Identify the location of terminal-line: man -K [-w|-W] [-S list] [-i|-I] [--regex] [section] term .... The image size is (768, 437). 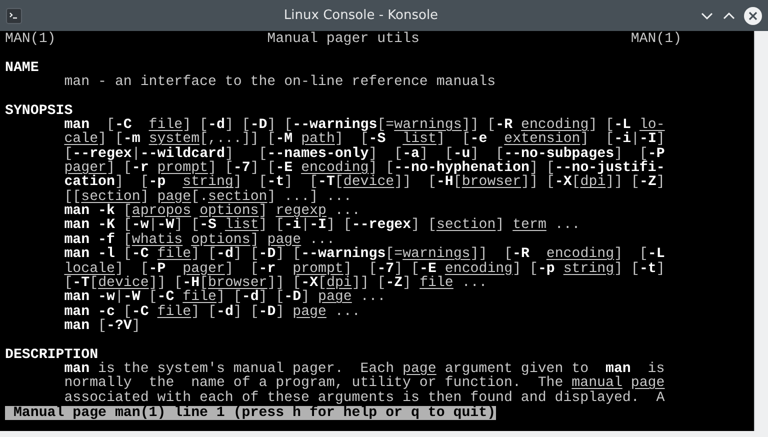
(322, 225).